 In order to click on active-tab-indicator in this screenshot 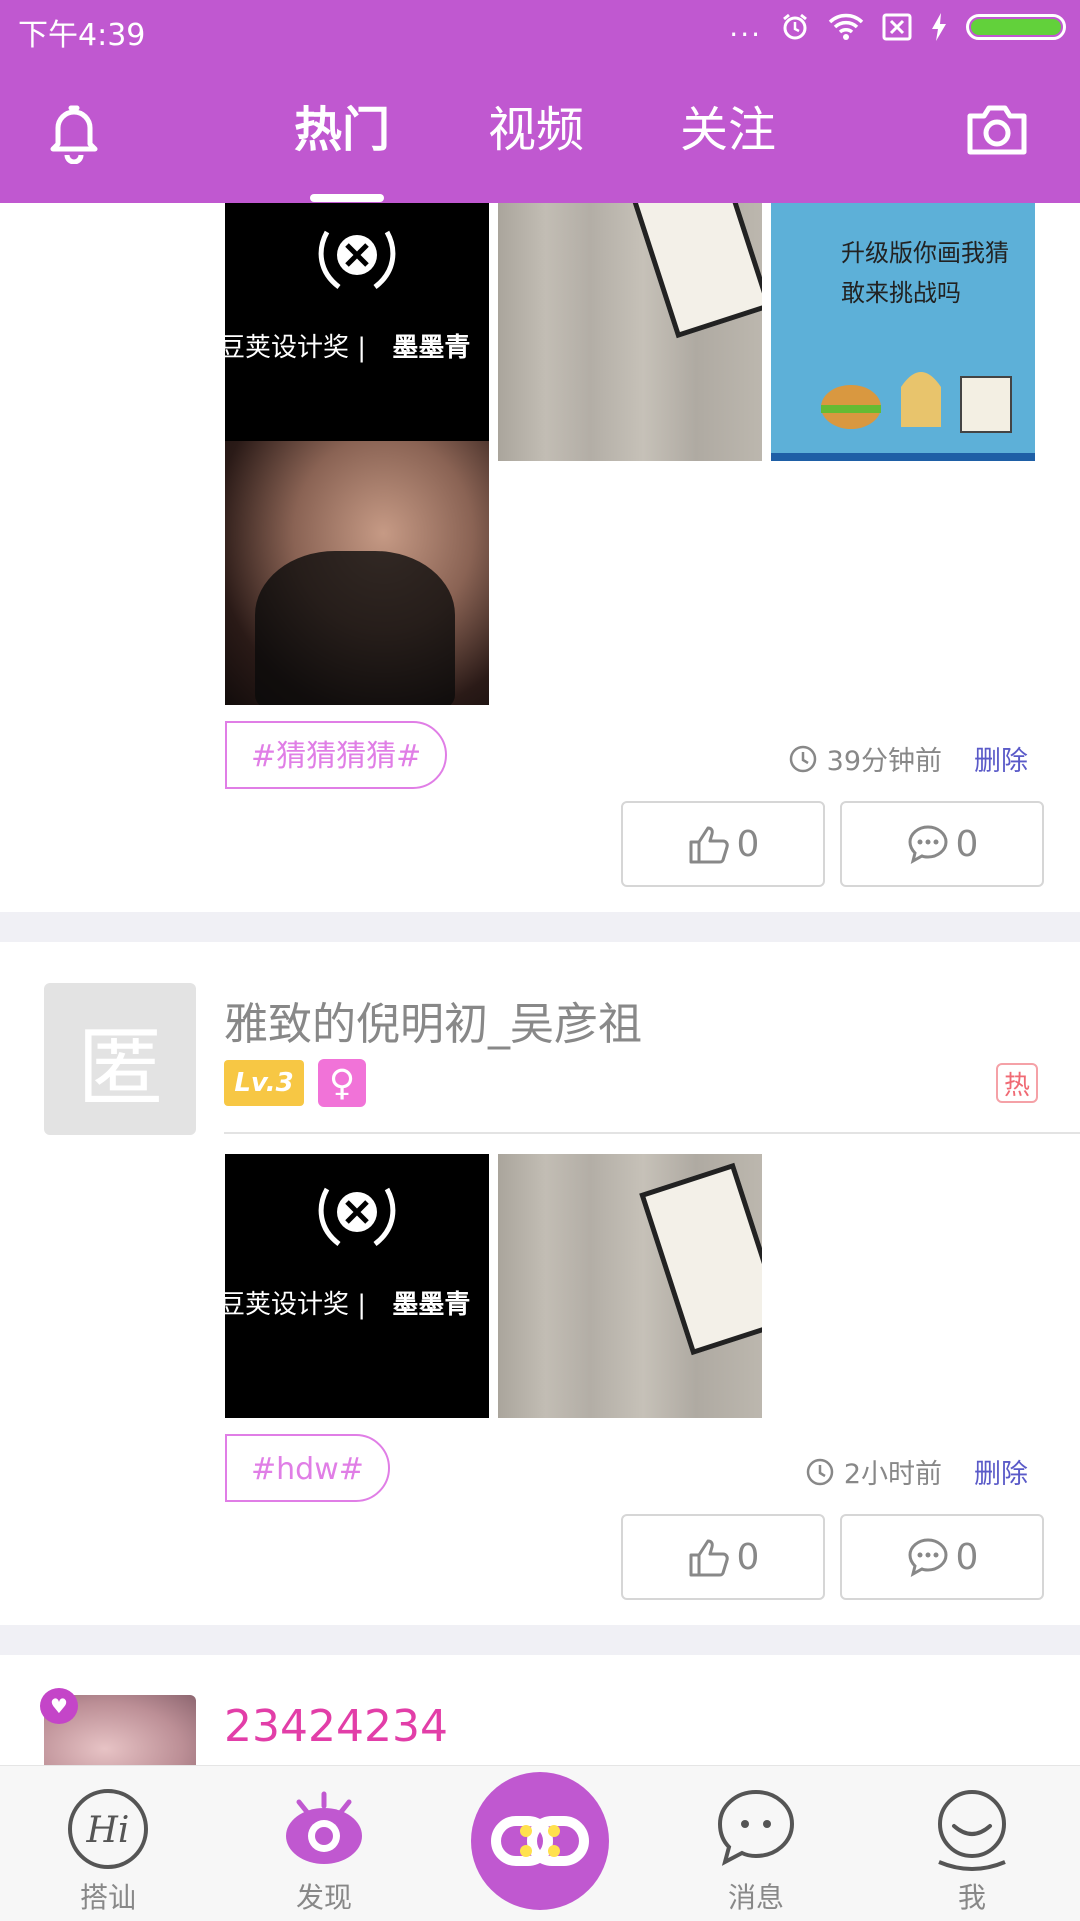, I will do `click(347, 198)`.